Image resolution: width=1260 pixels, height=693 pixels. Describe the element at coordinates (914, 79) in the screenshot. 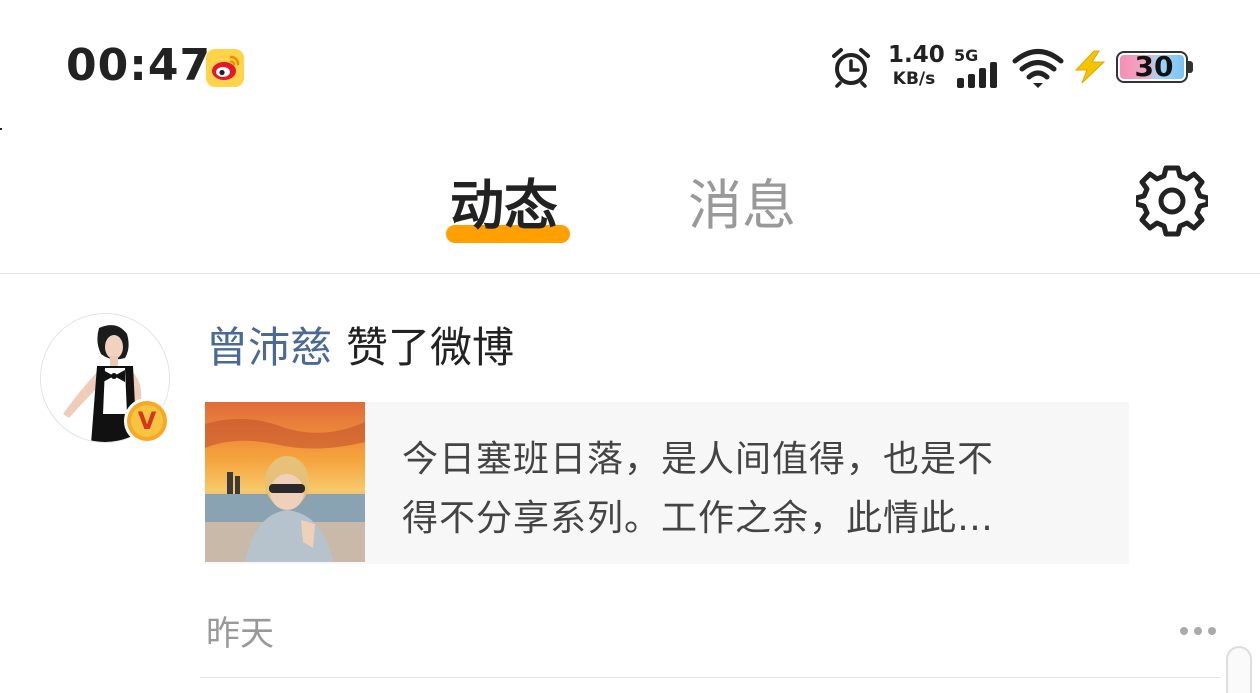

I see `network-speed-unit: KB/s` at that location.